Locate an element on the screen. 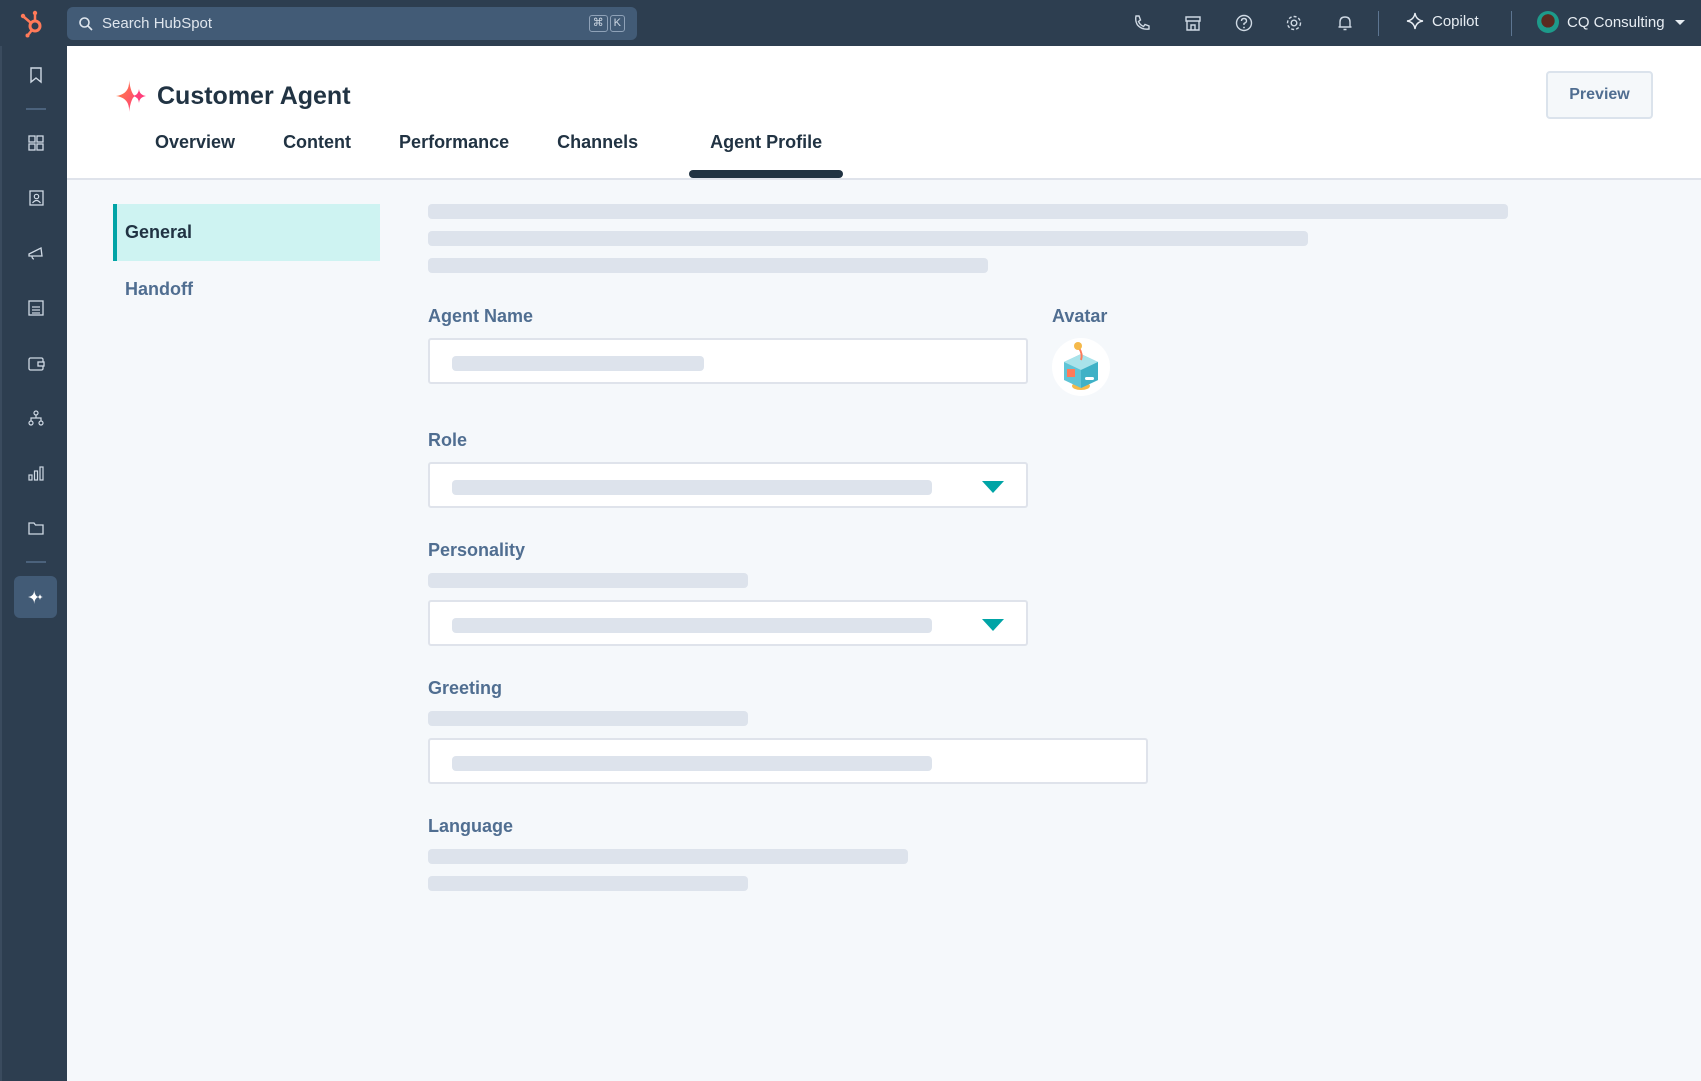  hubspot-logo-icon is located at coordinates (33, 23).